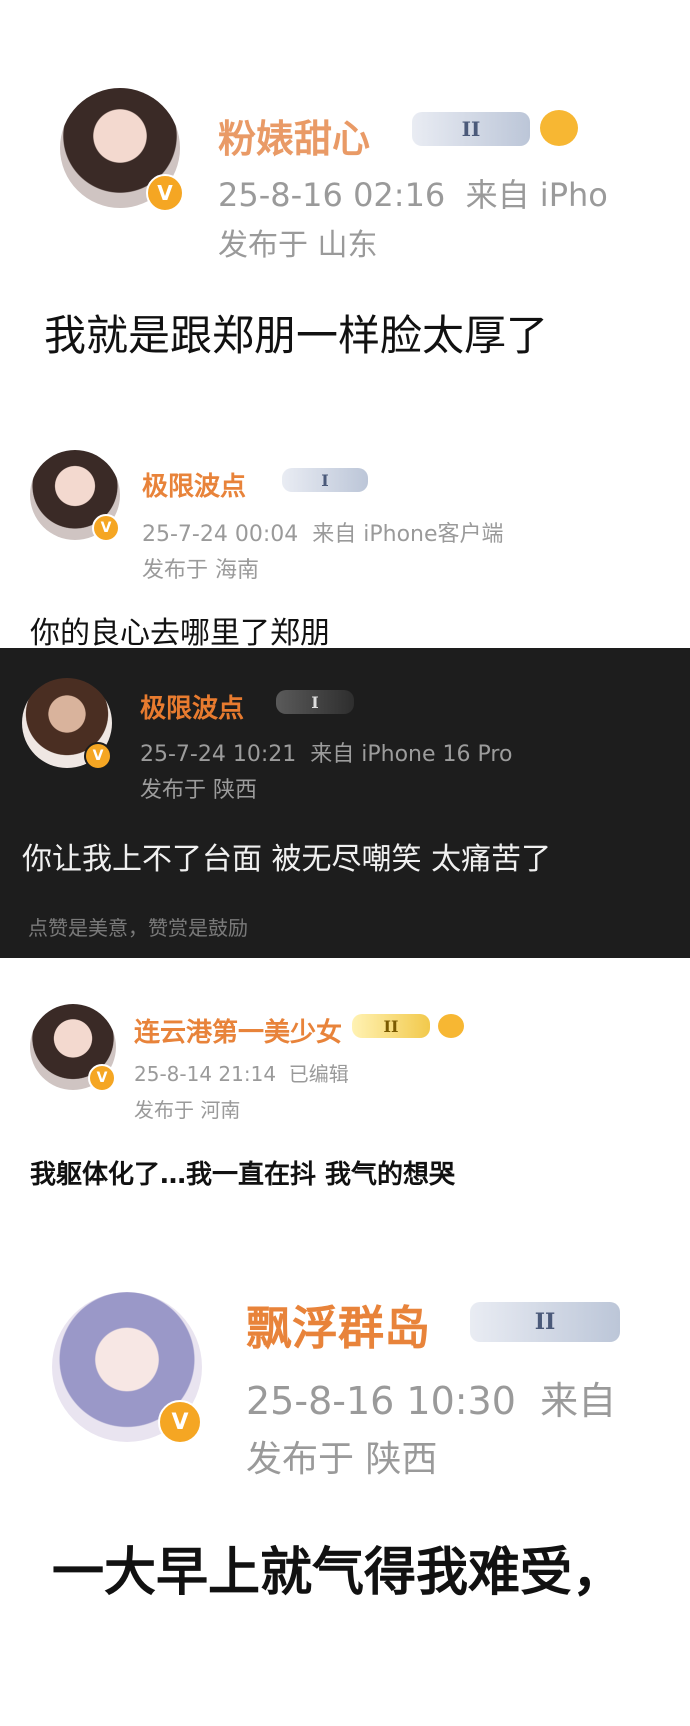  I want to click on timestamp: 25-7-24 10:21 来自 iPhone 16 Pro, so click(326, 752).